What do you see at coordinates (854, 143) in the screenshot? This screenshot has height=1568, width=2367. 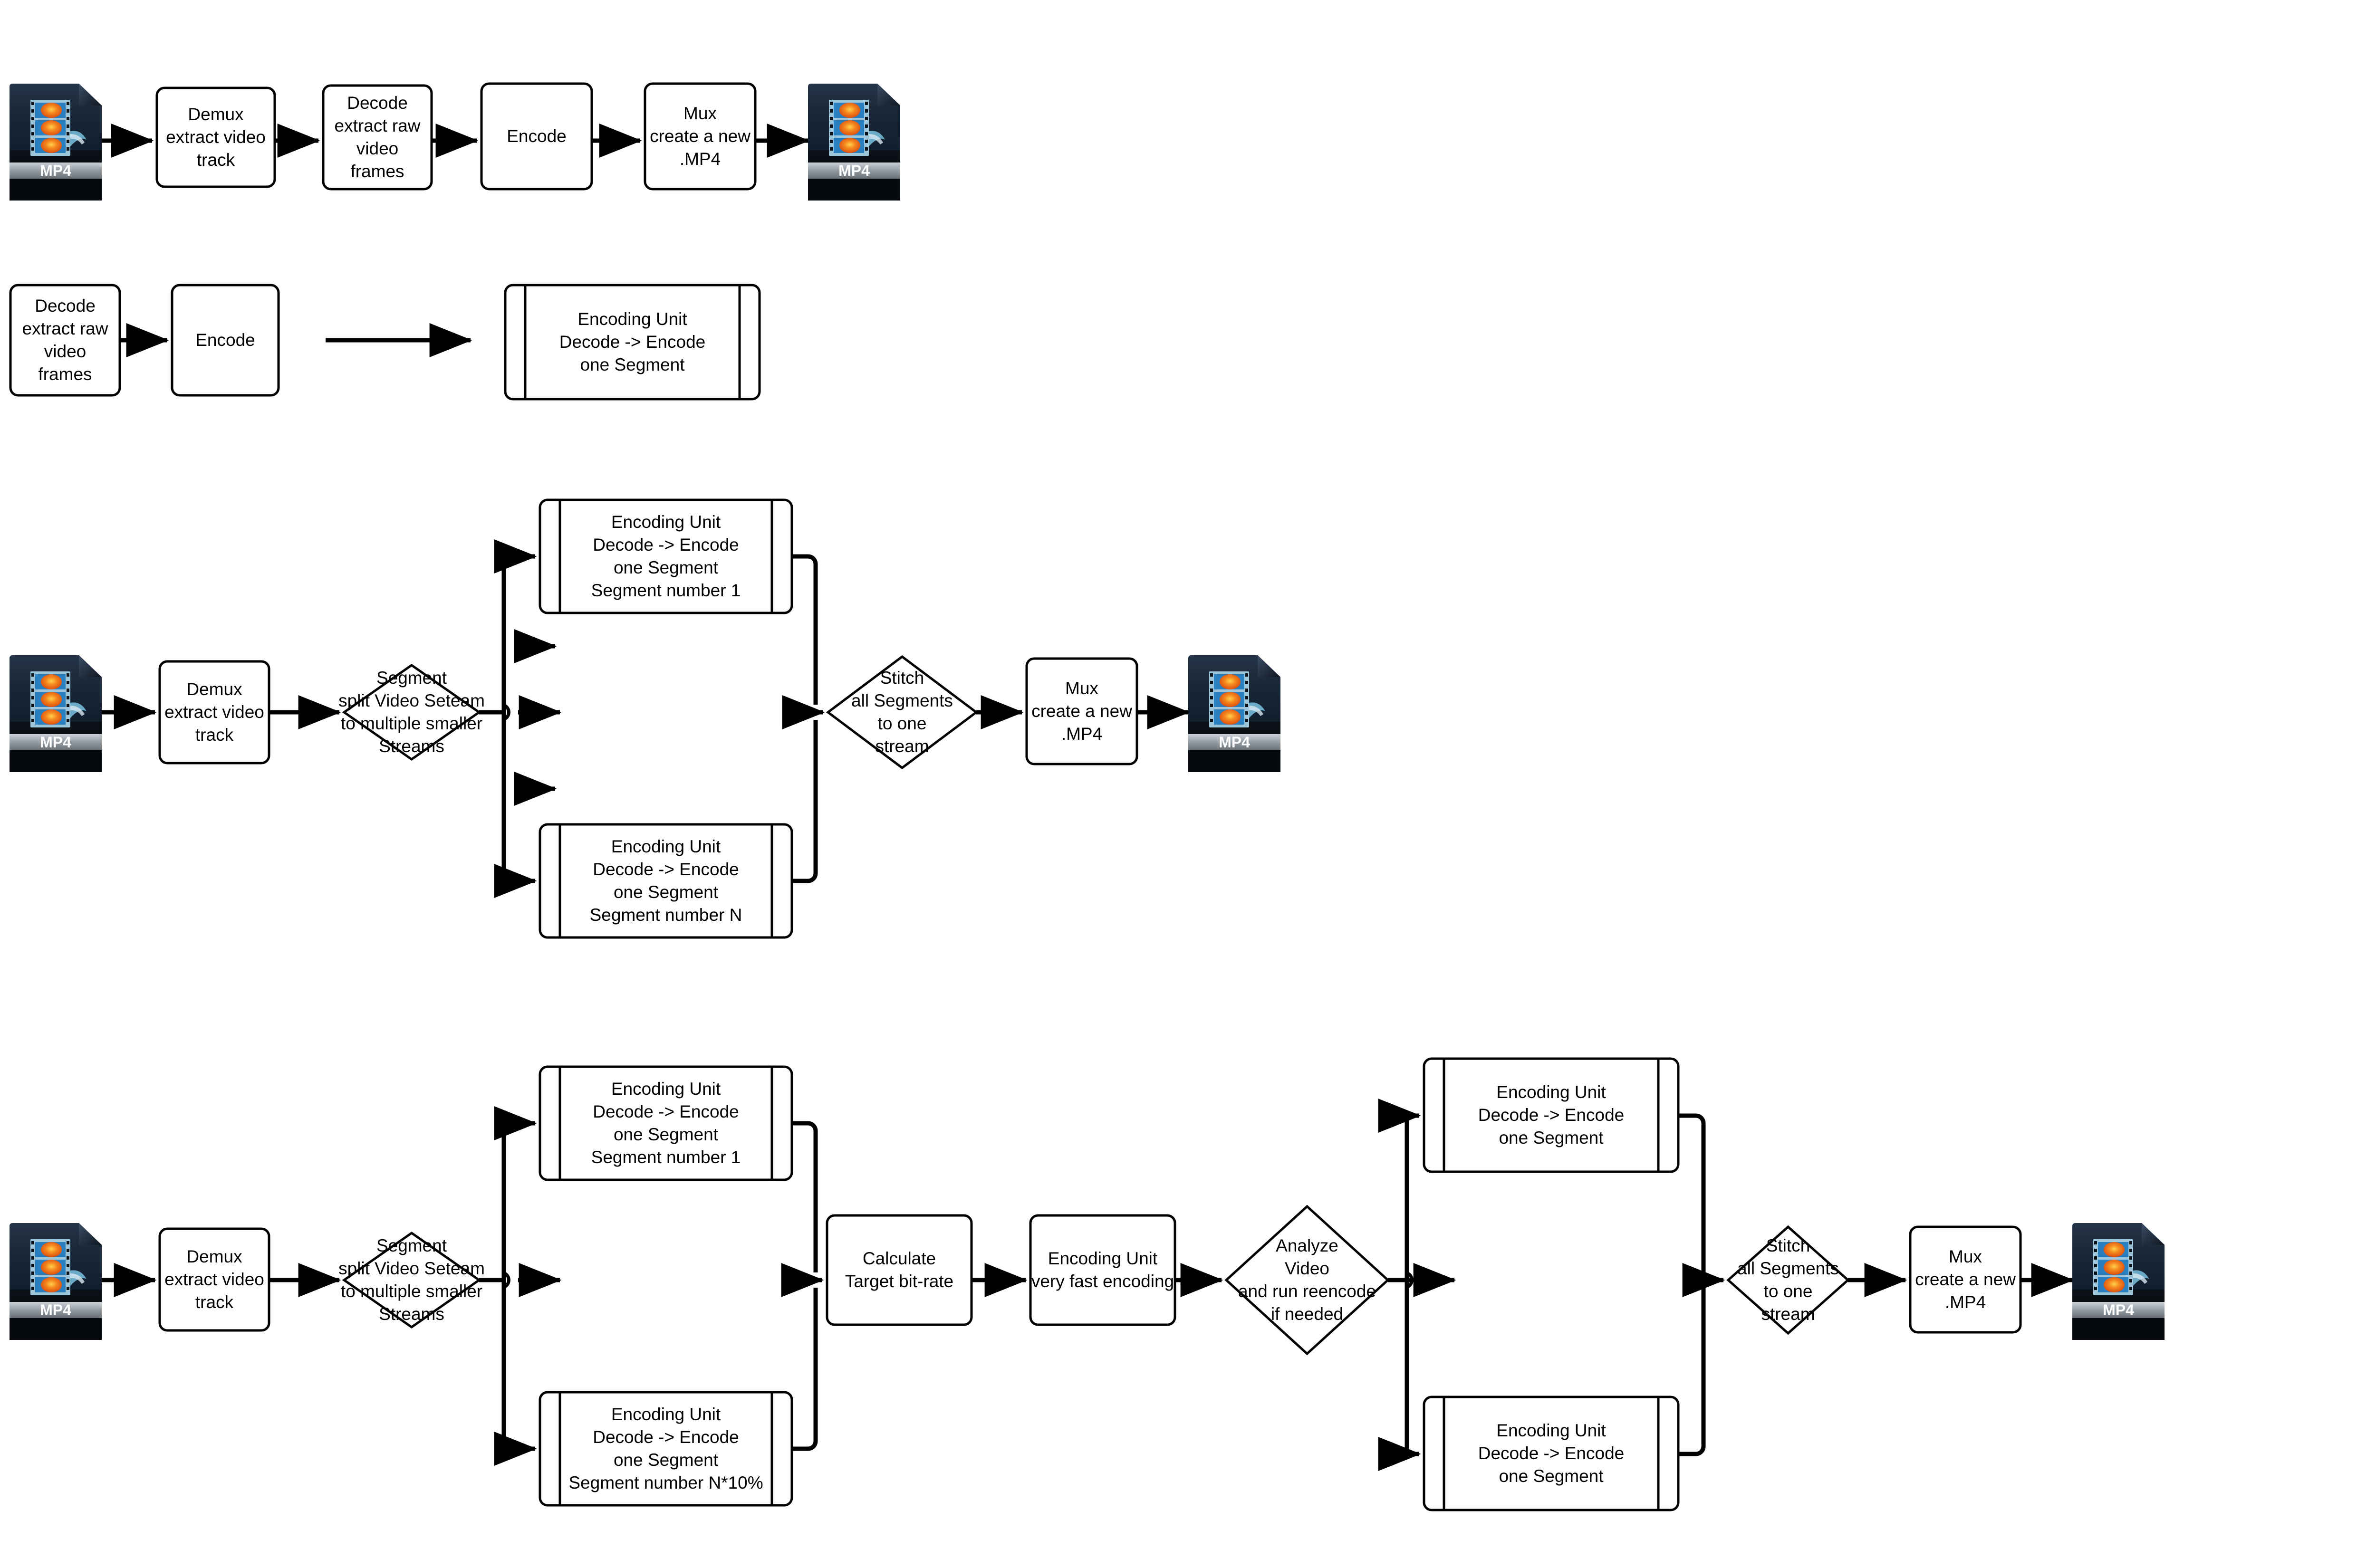 I see `row1-destination-mp4-icon` at bounding box center [854, 143].